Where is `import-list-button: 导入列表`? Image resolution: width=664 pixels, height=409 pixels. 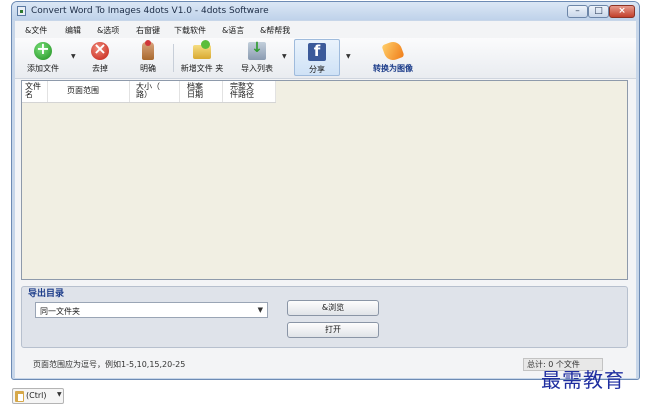 import-list-button: 导入列表 is located at coordinates (257, 57).